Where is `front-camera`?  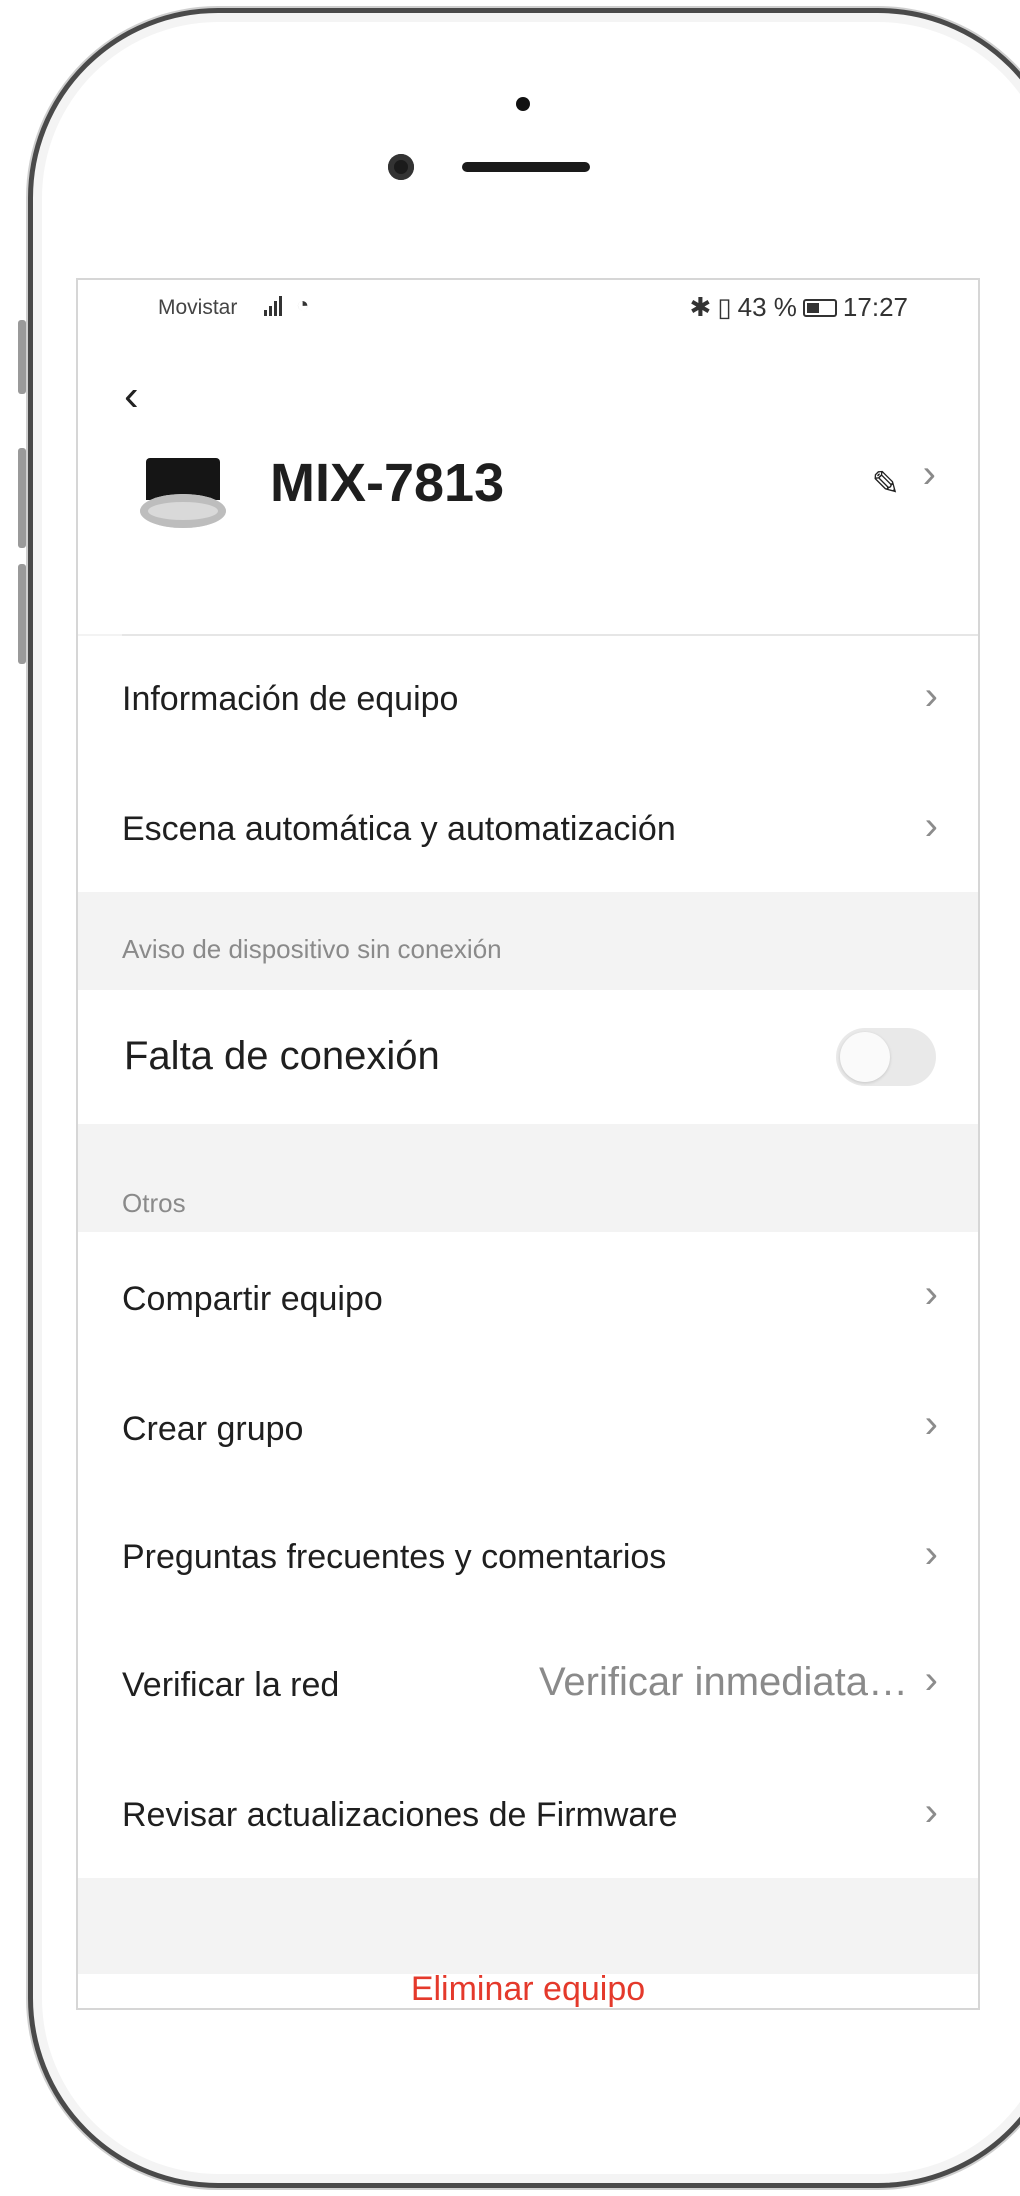 front-camera is located at coordinates (401, 167).